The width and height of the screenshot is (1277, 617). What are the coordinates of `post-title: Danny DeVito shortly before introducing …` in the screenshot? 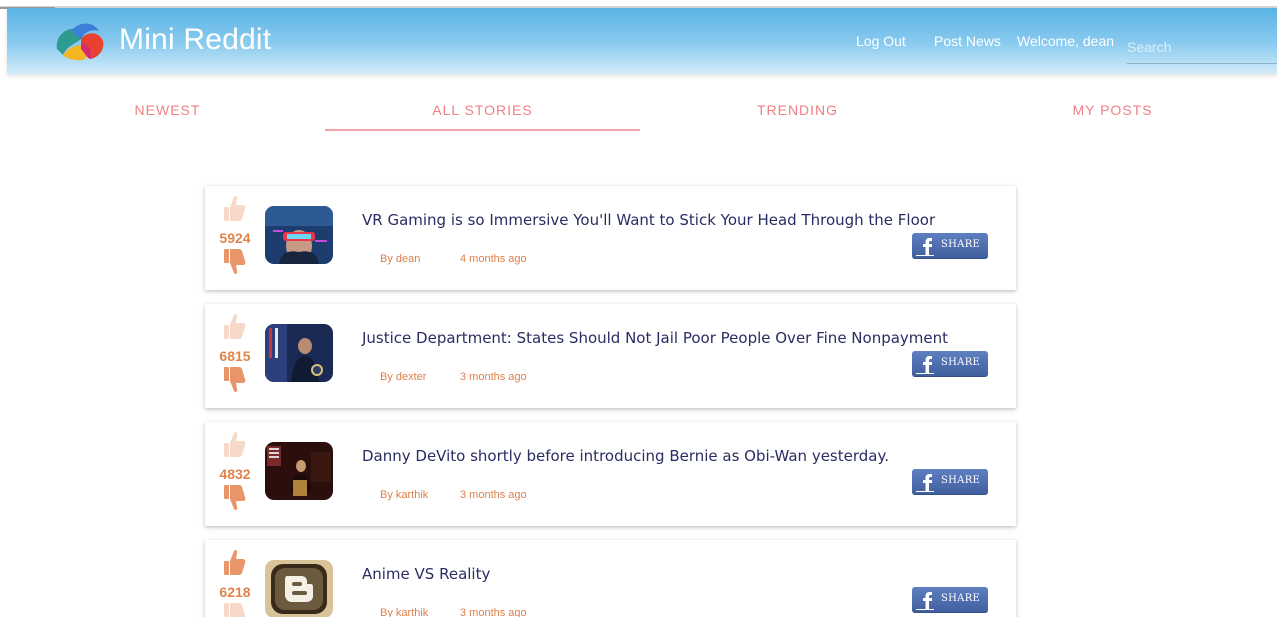 It's located at (625, 456).